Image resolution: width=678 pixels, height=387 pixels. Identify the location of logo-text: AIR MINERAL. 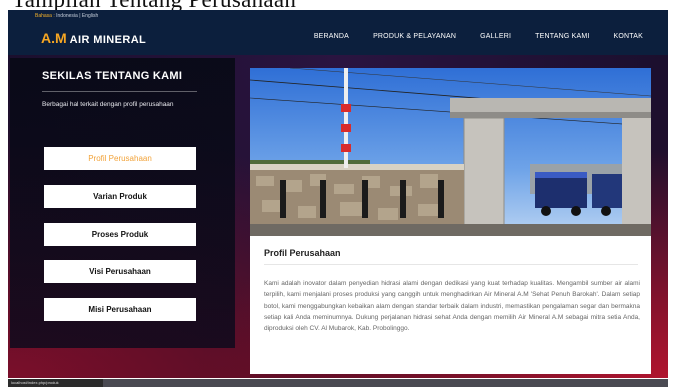
(108, 40).